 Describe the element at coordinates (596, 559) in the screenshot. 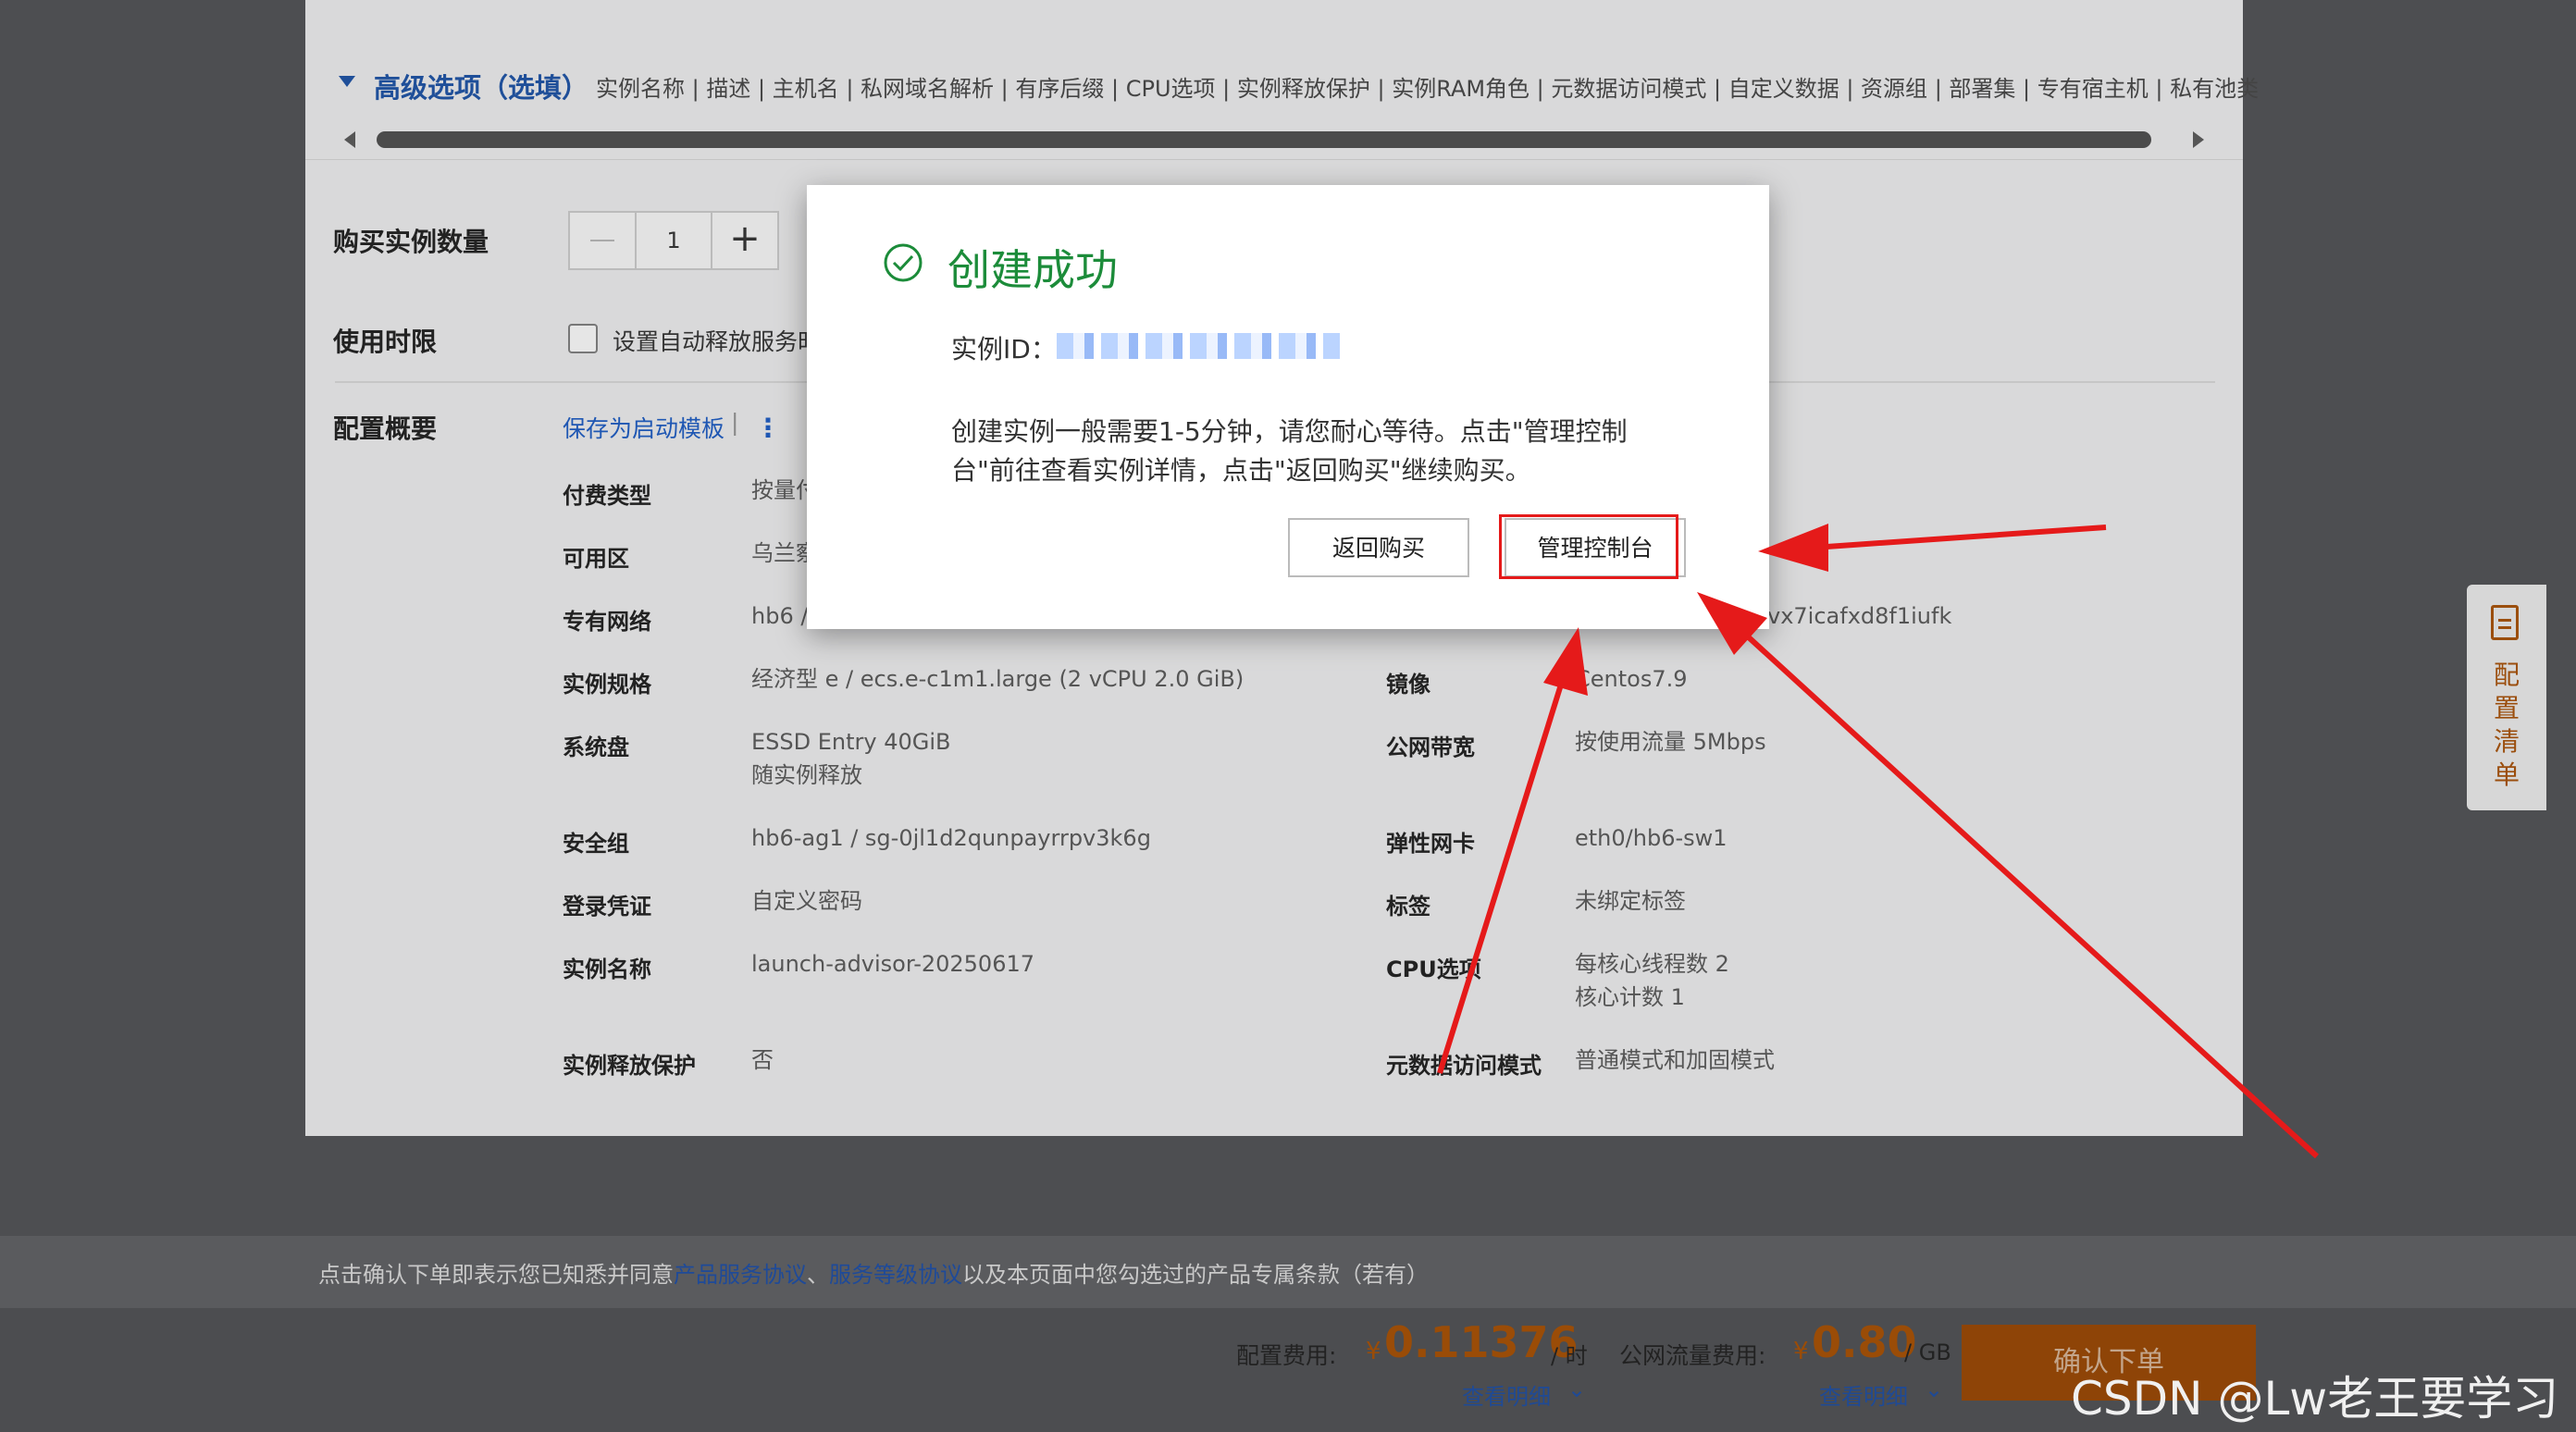

I see `summary-key: 可用区` at that location.